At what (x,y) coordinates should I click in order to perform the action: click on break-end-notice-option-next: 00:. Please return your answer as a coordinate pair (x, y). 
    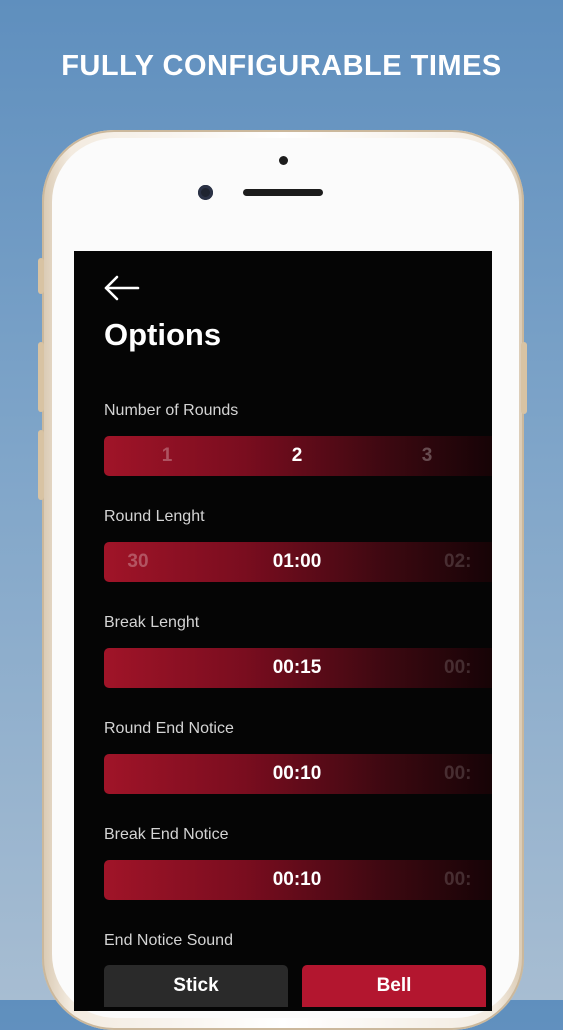
    Looking at the image, I should click on (468, 880).